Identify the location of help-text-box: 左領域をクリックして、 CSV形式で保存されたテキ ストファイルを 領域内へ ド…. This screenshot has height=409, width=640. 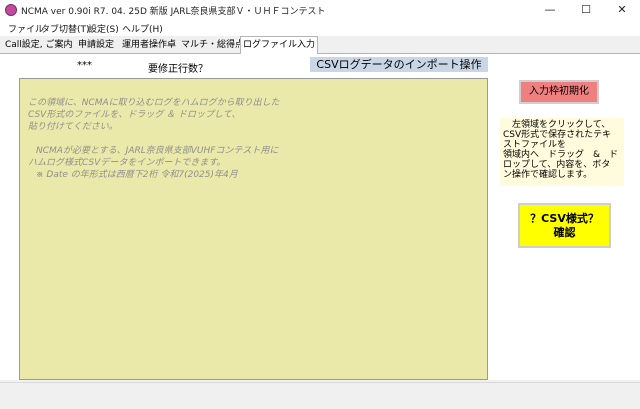
(562, 152).